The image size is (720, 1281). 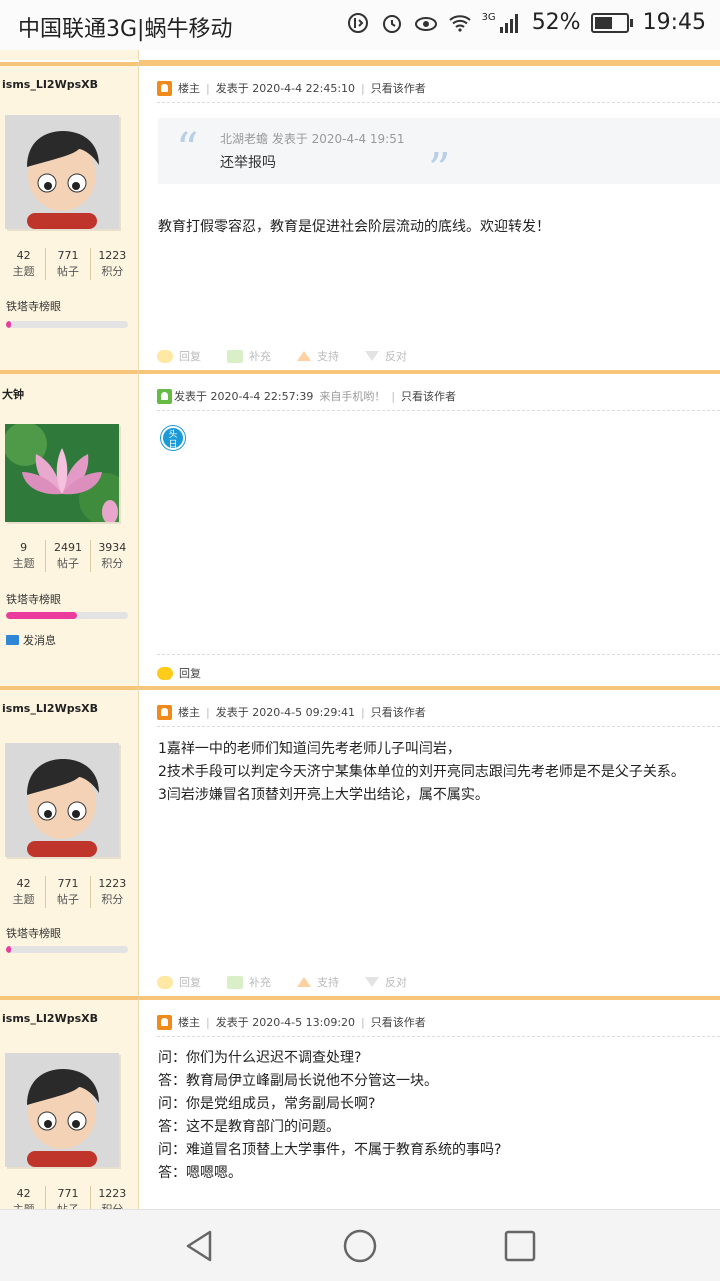 I want to click on signal-icon, so click(x=508, y=23).